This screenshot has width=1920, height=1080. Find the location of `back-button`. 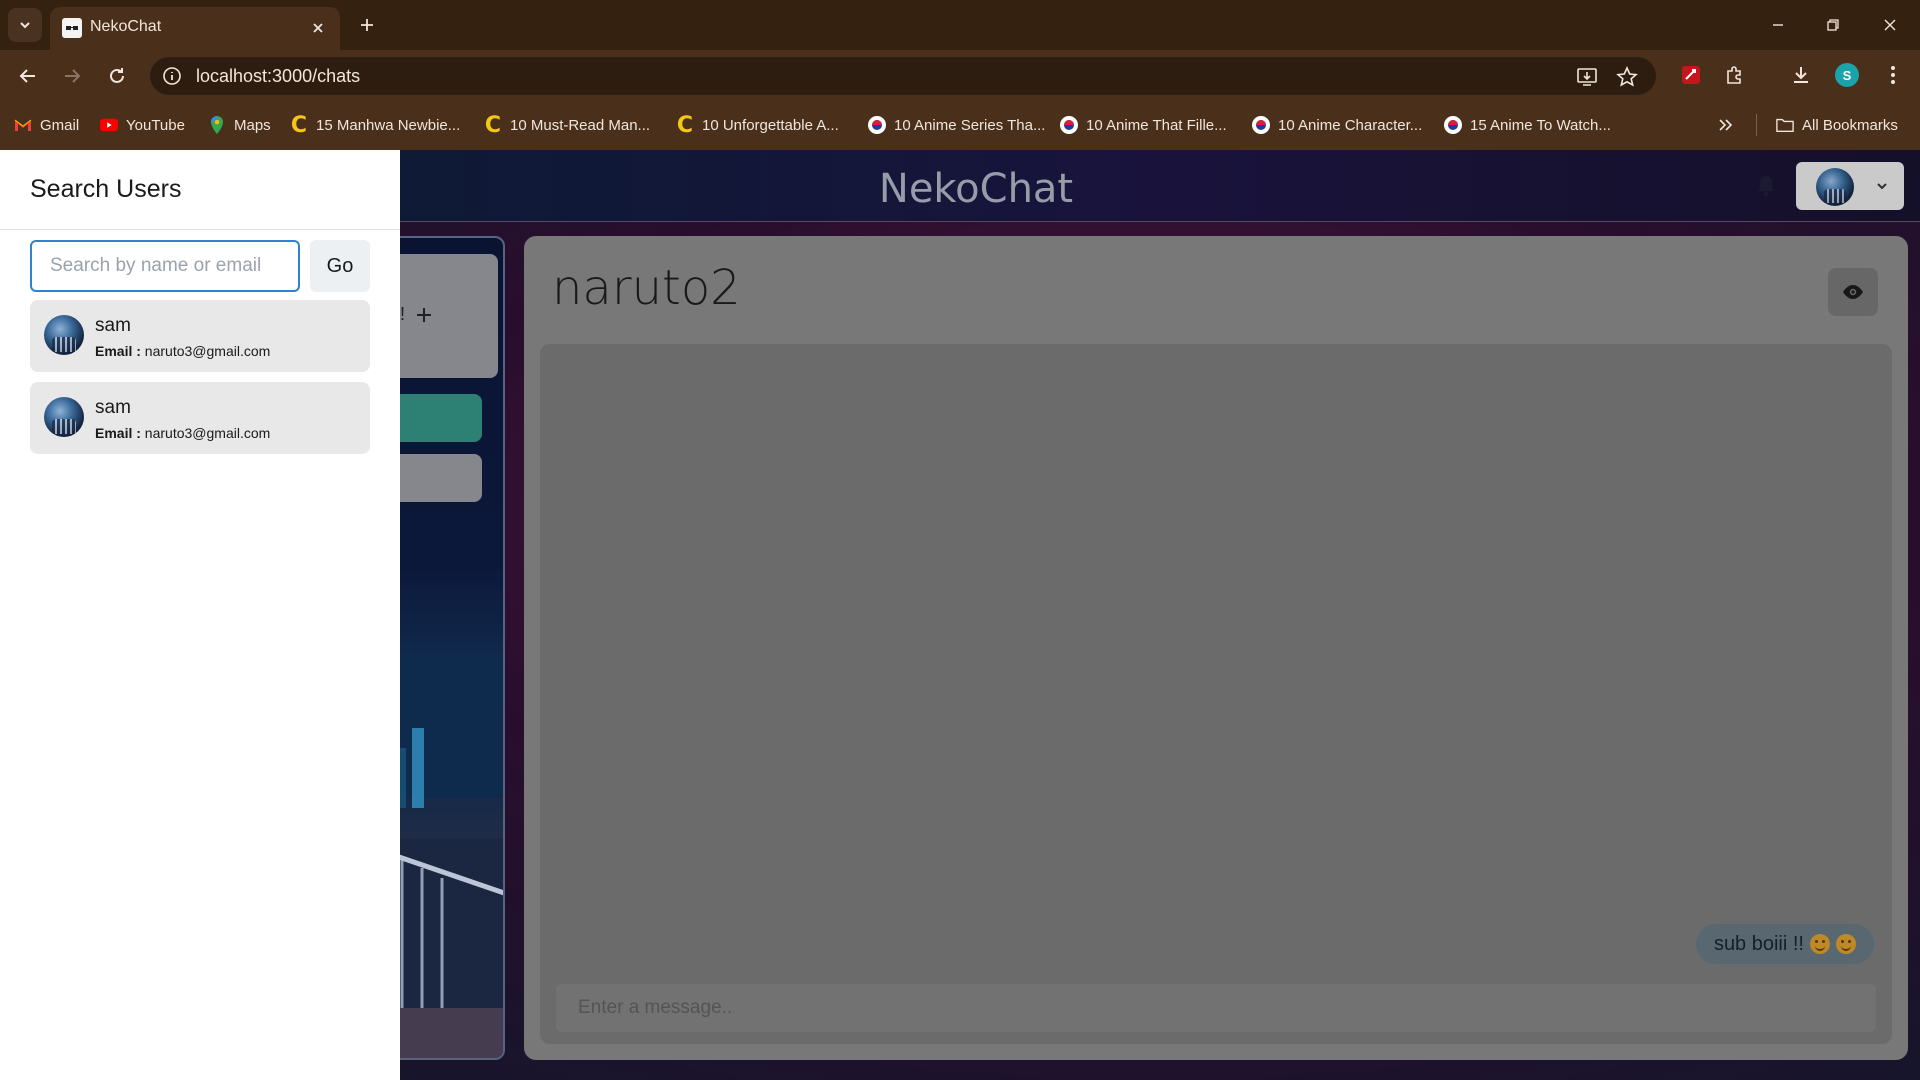

back-button is located at coordinates (28, 76).